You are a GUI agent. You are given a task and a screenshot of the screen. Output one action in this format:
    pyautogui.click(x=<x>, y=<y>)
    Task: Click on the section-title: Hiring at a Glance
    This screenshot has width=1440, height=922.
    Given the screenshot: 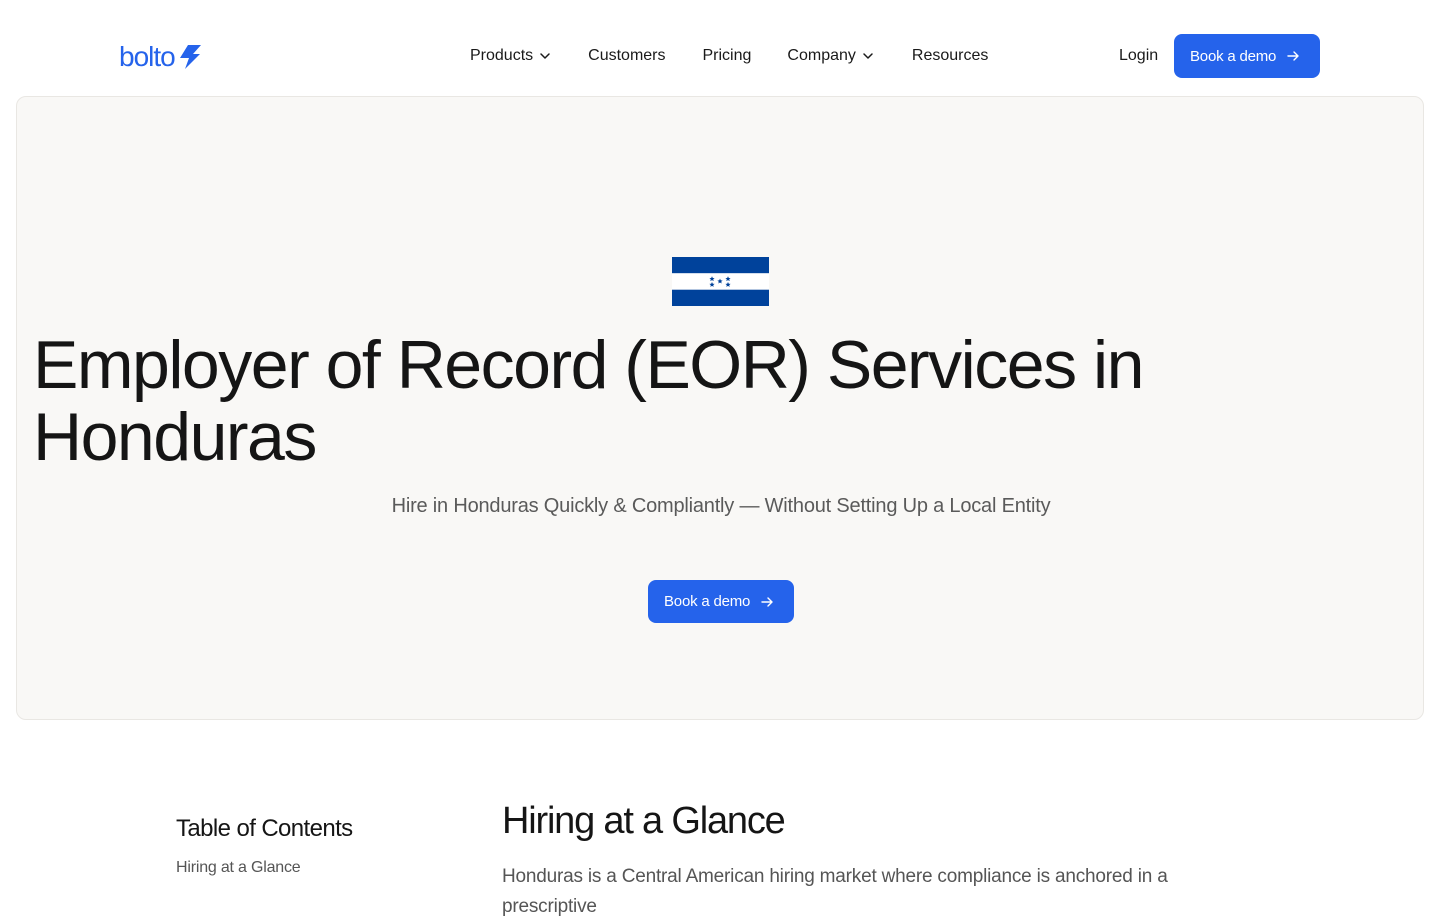 What is the action you would take?
    pyautogui.click(x=644, y=821)
    